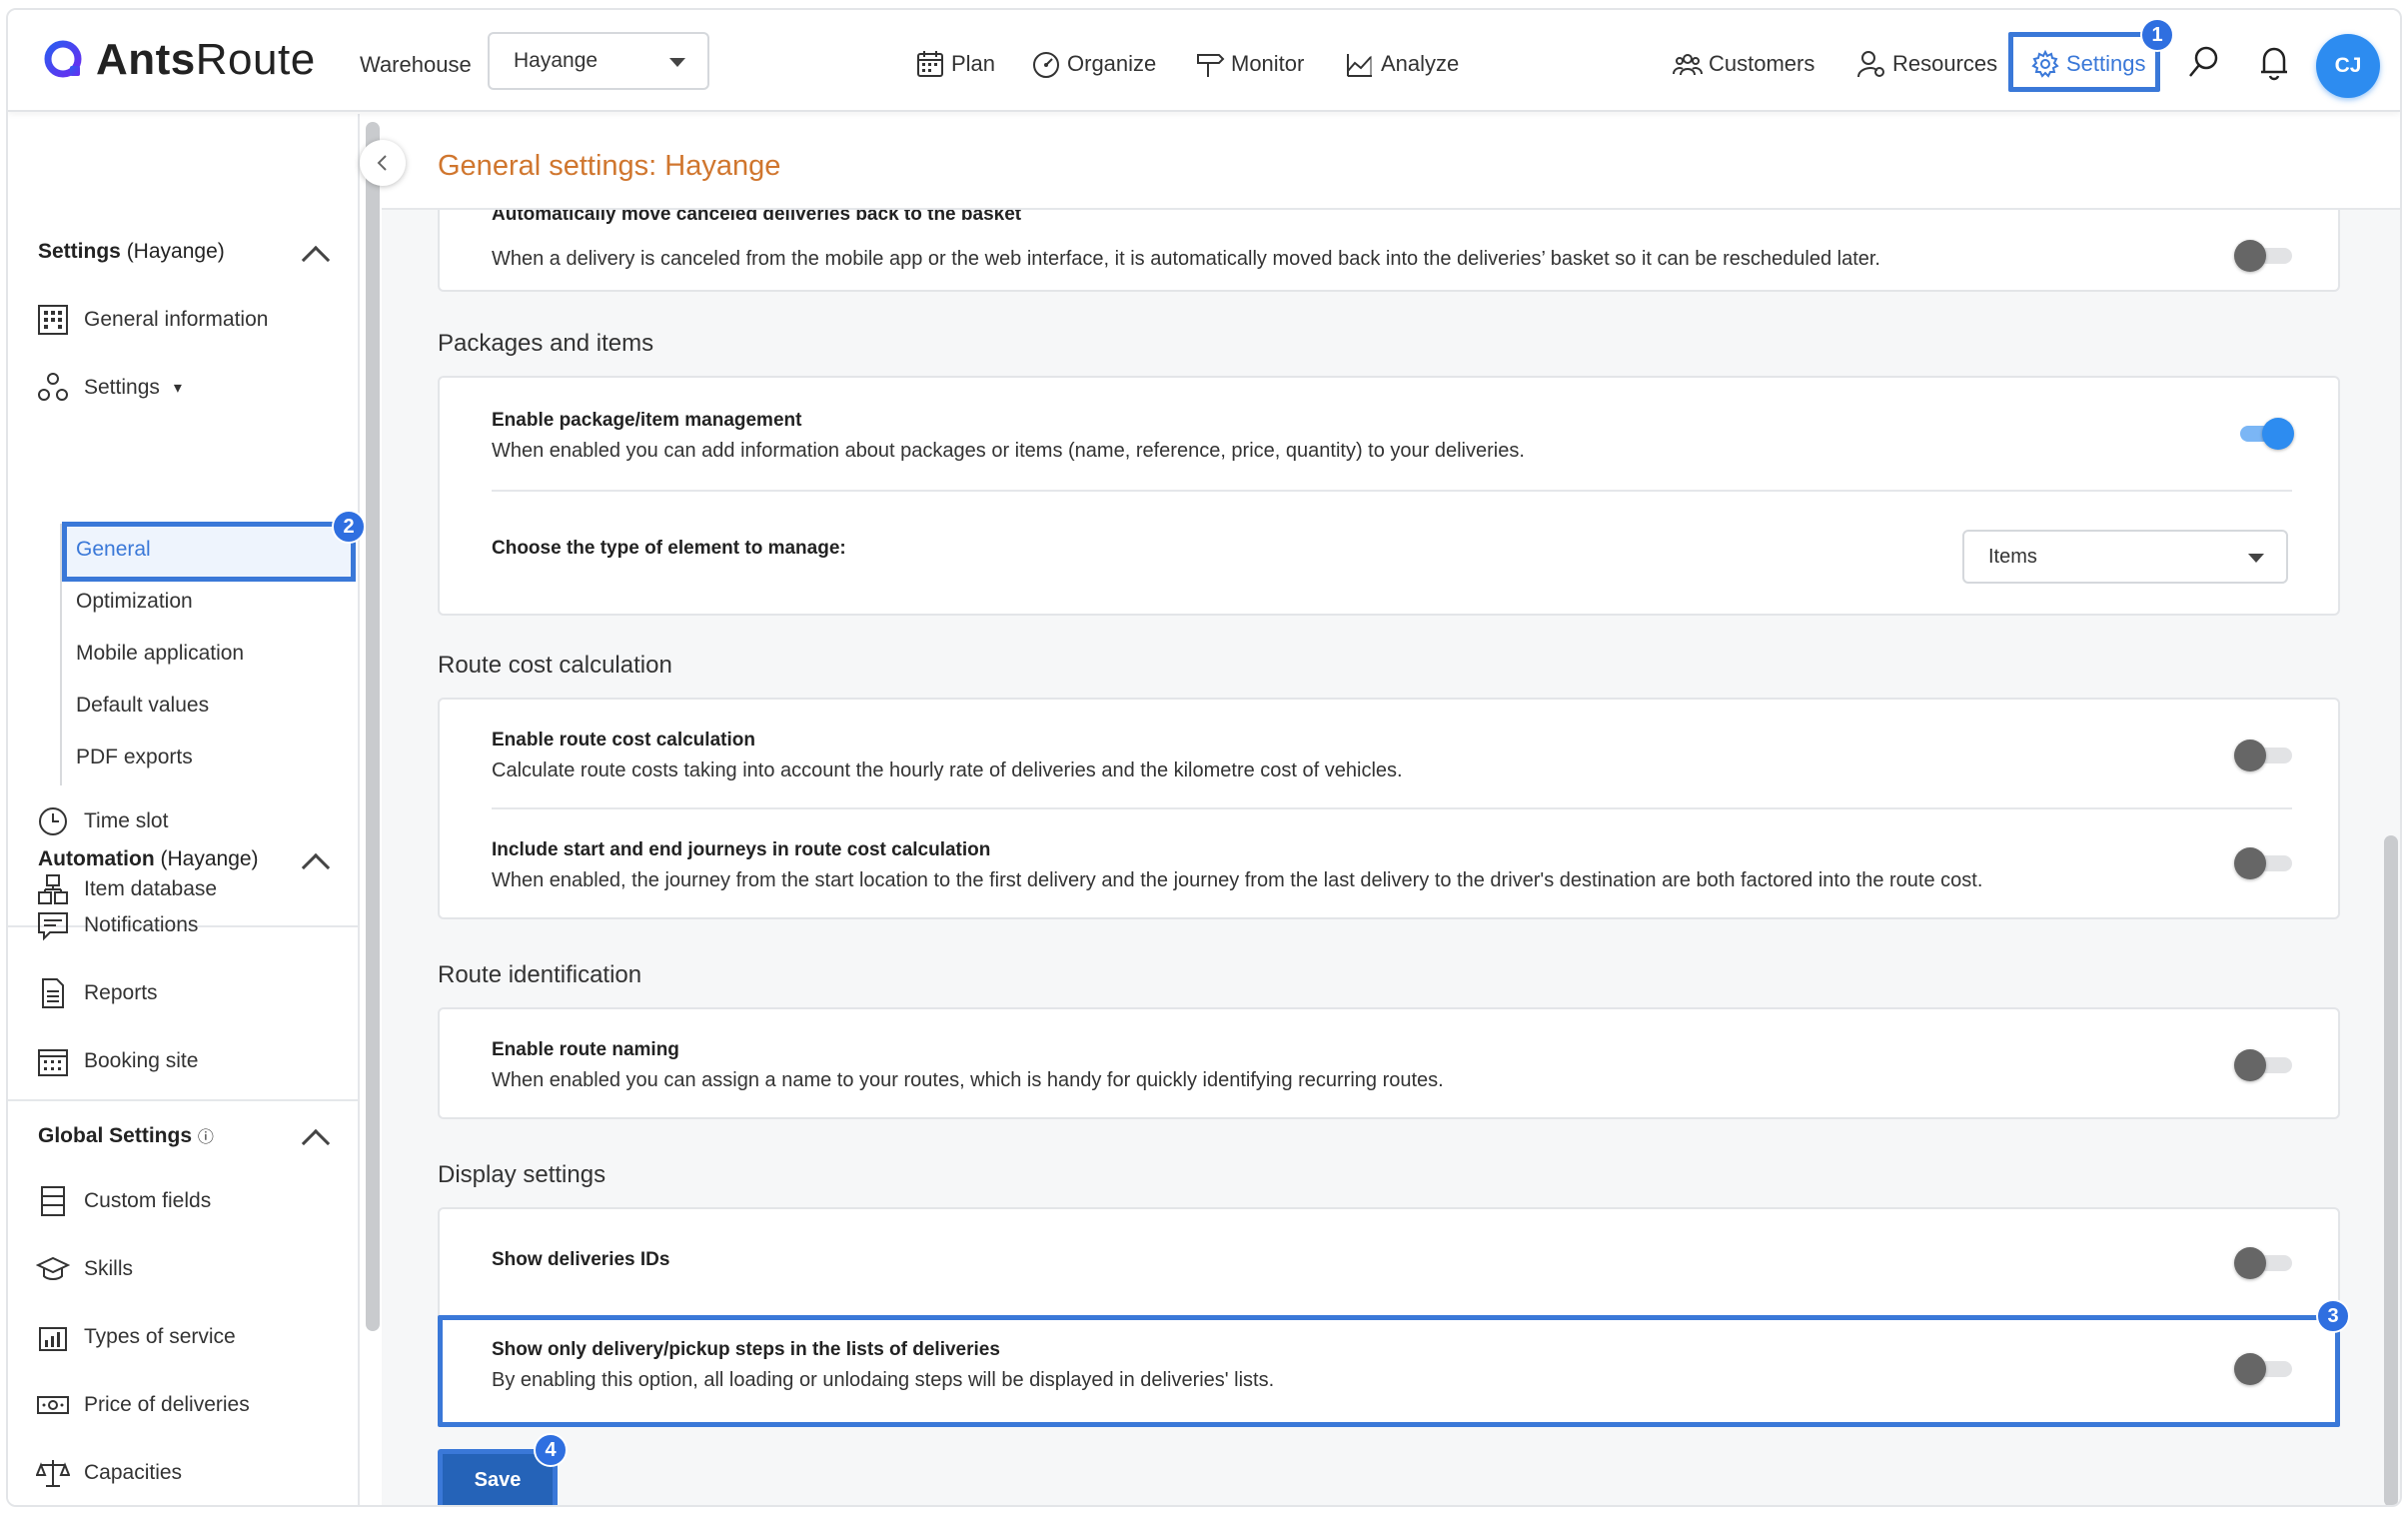  What do you see at coordinates (1688, 65) in the screenshot?
I see `customers-icon` at bounding box center [1688, 65].